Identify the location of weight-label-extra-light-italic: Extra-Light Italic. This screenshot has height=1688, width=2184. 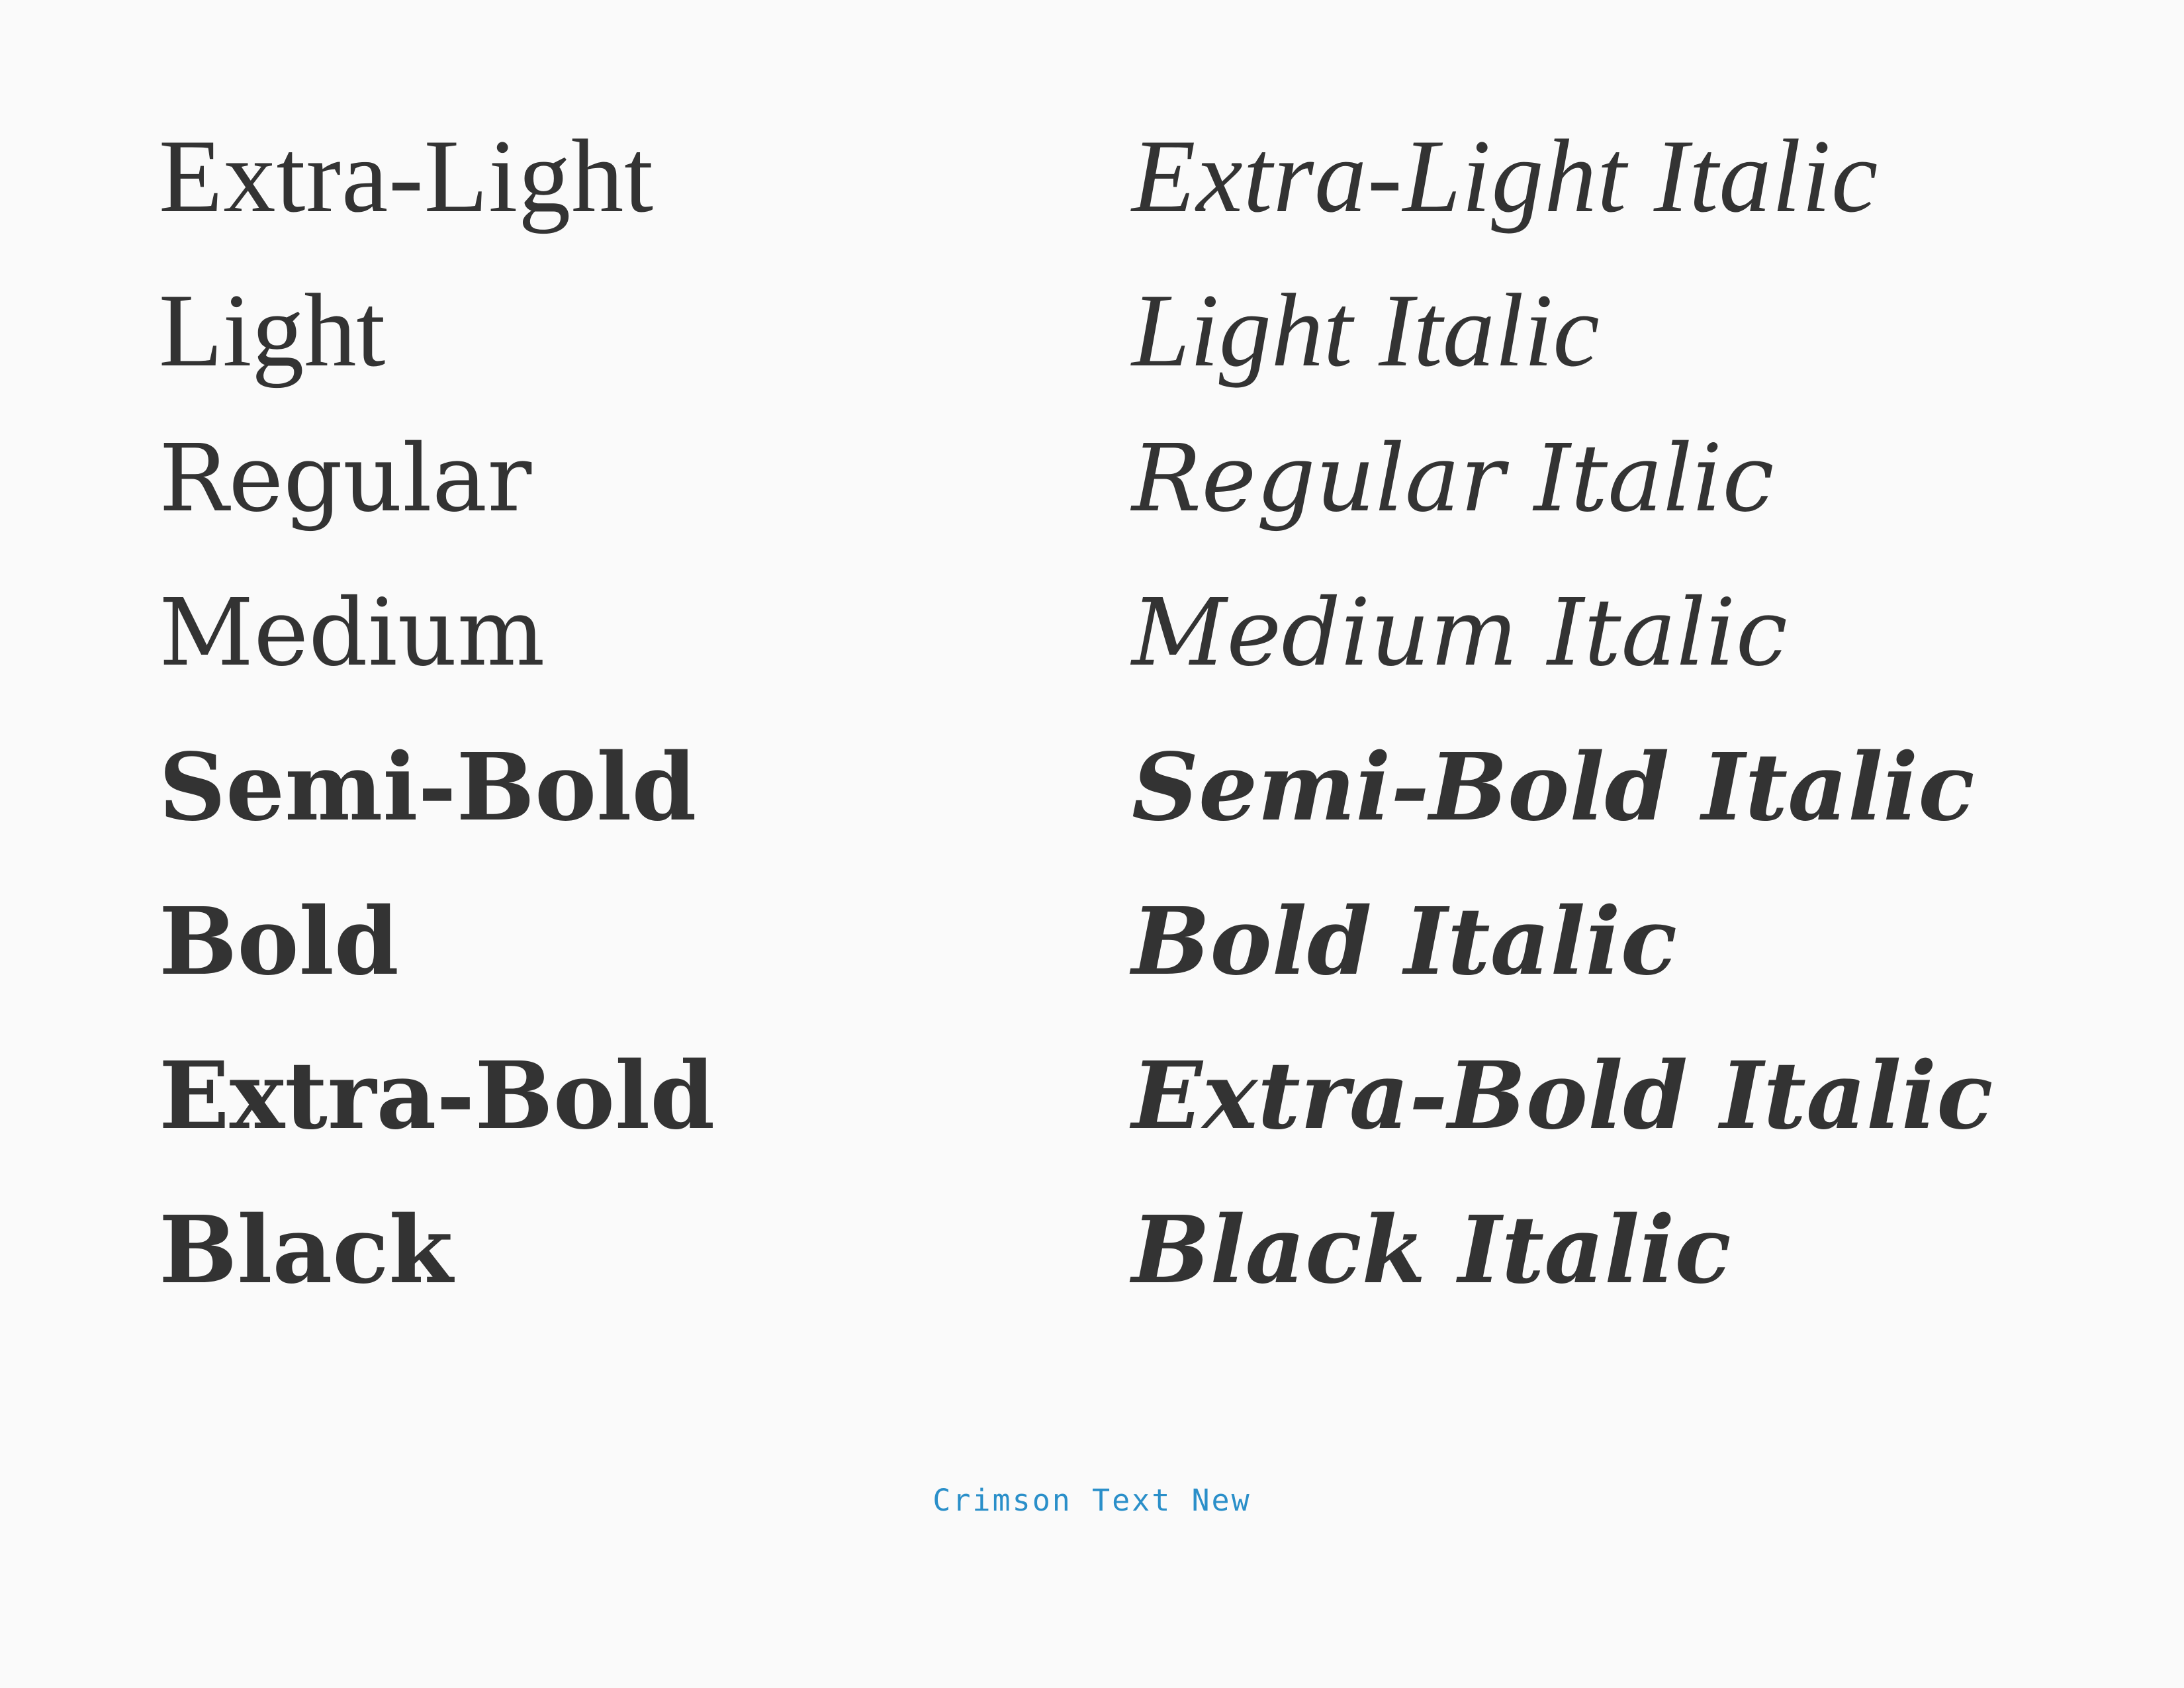
(1505, 176).